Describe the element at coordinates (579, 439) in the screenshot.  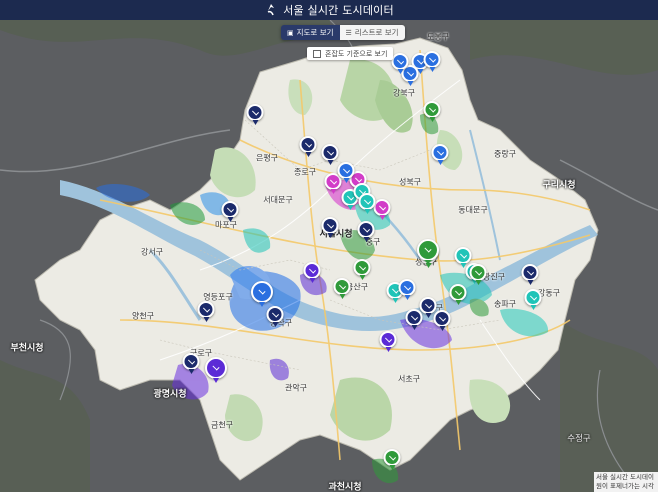
I see `outside-label: 수정구` at that location.